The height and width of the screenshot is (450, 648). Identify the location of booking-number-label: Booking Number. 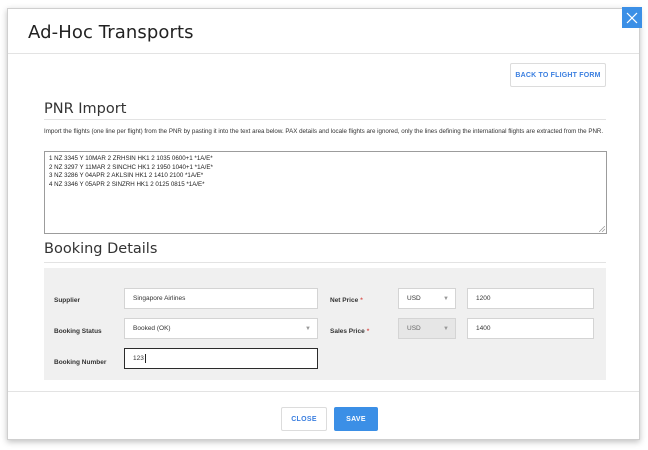
(80, 362).